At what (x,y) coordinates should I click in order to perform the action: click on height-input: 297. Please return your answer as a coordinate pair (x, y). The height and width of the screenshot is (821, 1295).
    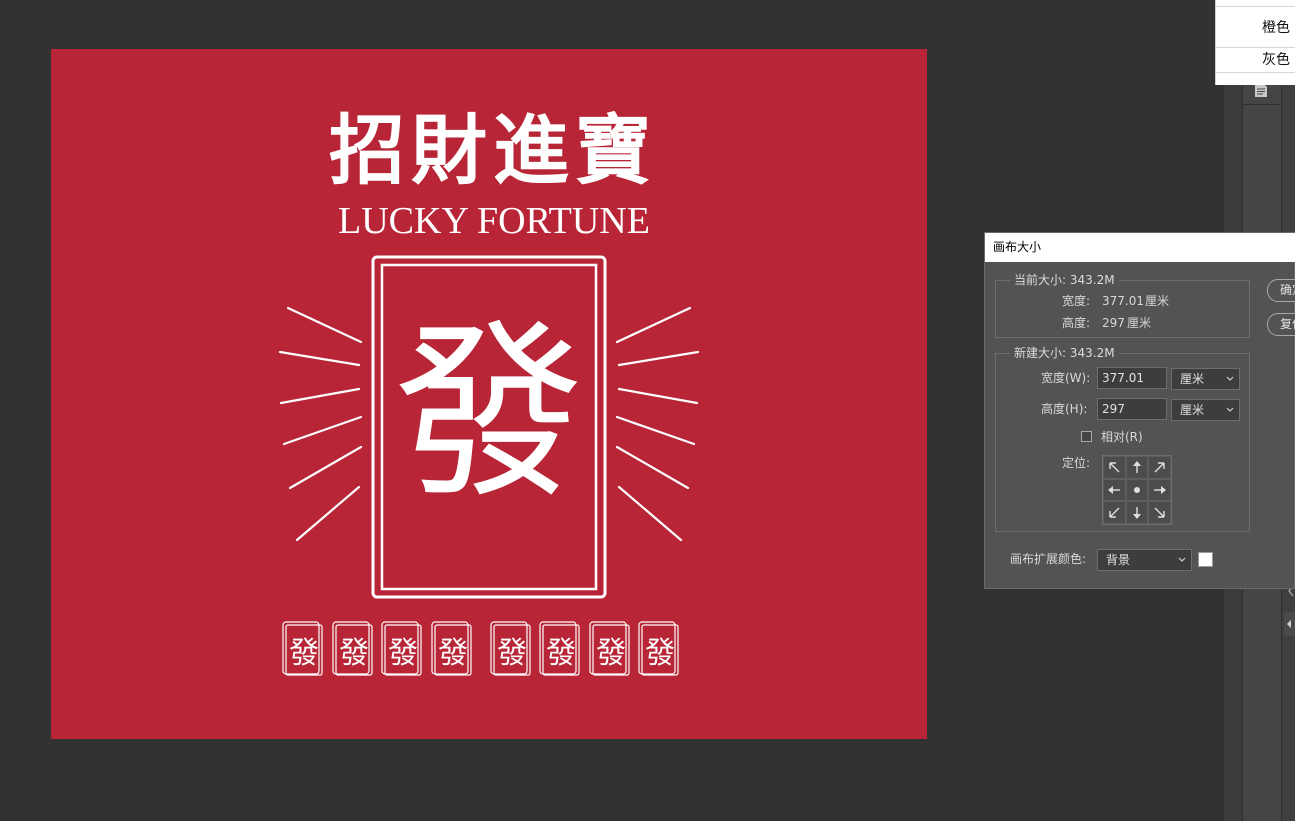
    Looking at the image, I should click on (1132, 409).